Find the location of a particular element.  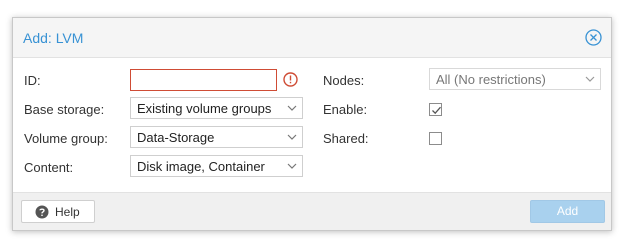

help-button: Help is located at coordinates (58, 211).